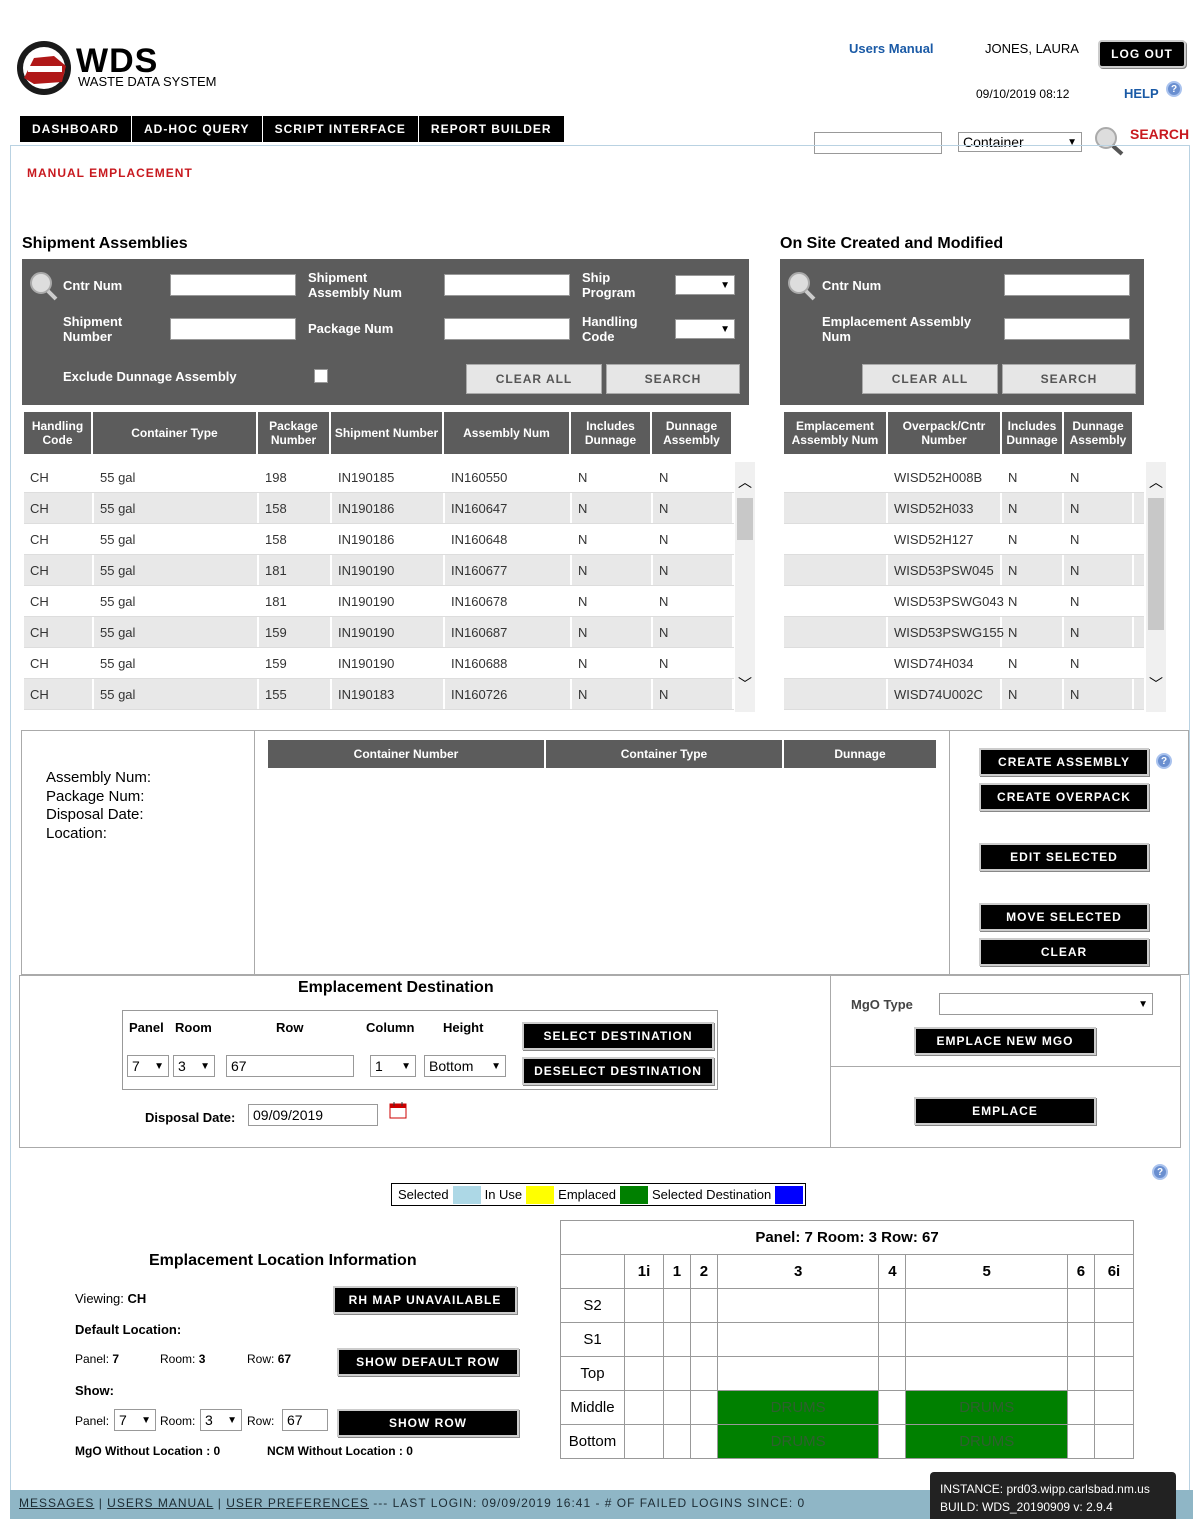 The height and width of the screenshot is (1519, 1193). Describe the element at coordinates (233, 329) in the screenshot. I see `shipment-number-input` at that location.